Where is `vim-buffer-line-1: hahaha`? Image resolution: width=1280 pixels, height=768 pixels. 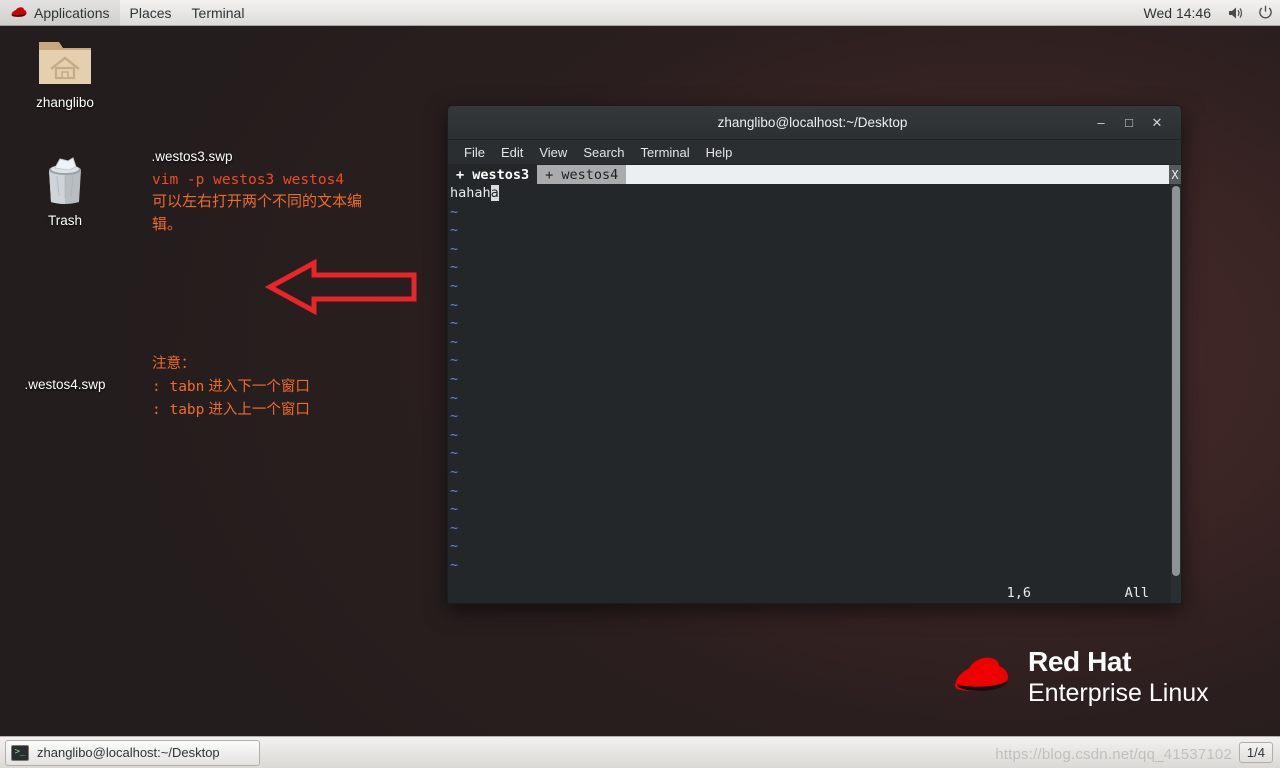 vim-buffer-line-1: hahaha is located at coordinates (810, 193).